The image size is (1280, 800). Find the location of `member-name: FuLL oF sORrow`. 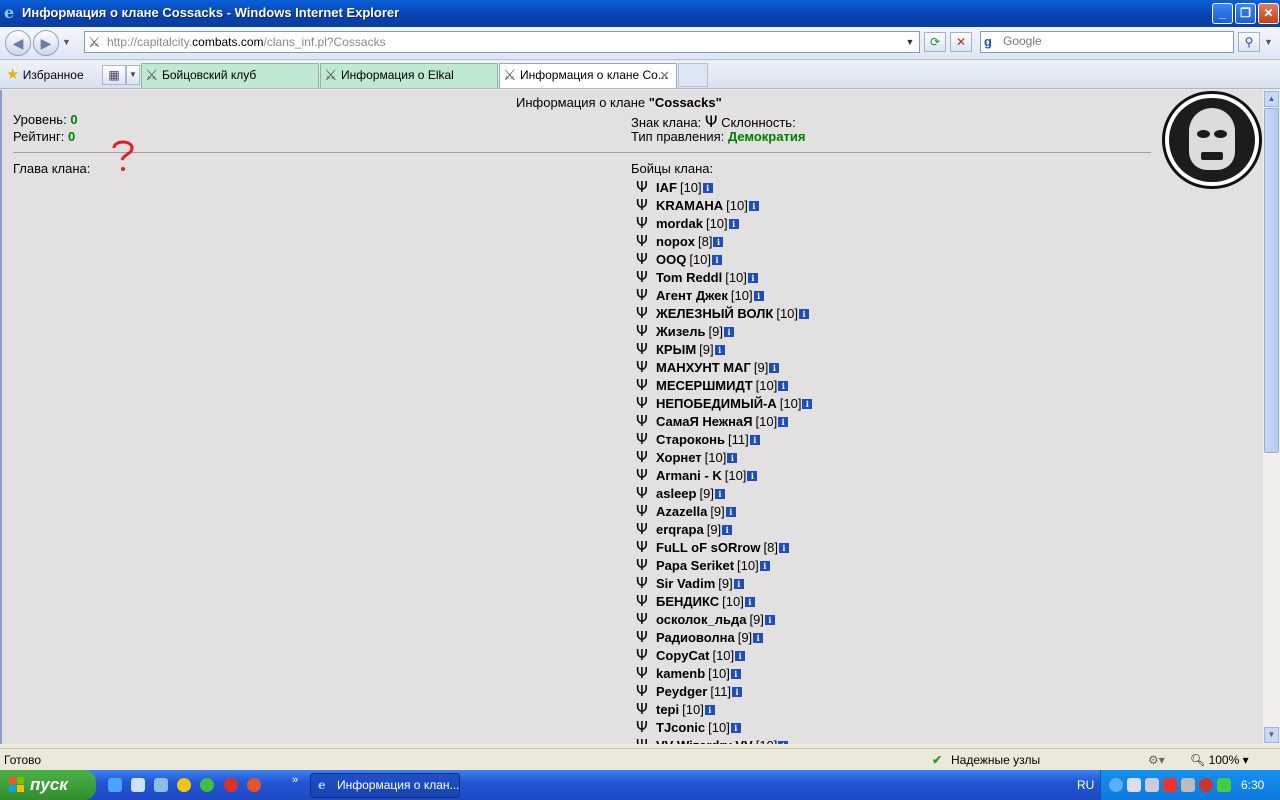

member-name: FuLL oF sORrow is located at coordinates (708, 547).